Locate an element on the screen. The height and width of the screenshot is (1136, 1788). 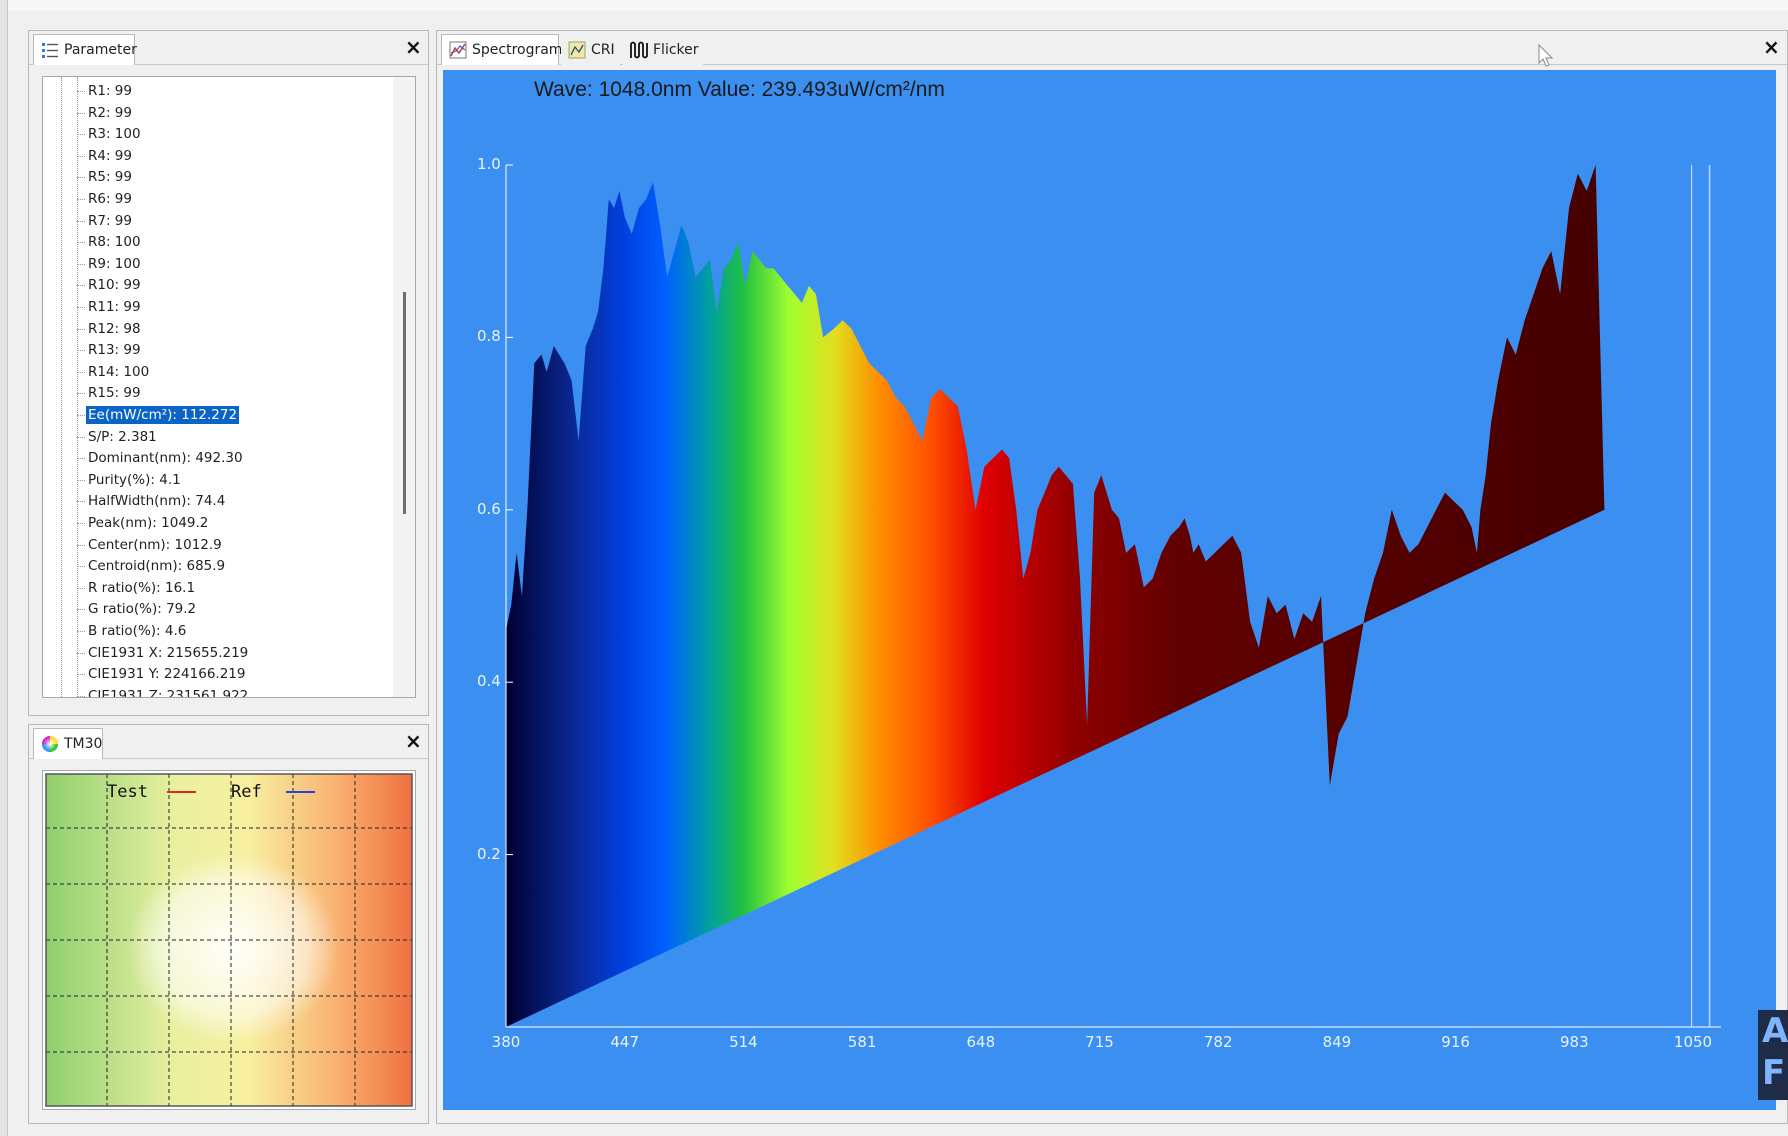
parameter-item: Purity(%): 4.1 is located at coordinates (130, 480).